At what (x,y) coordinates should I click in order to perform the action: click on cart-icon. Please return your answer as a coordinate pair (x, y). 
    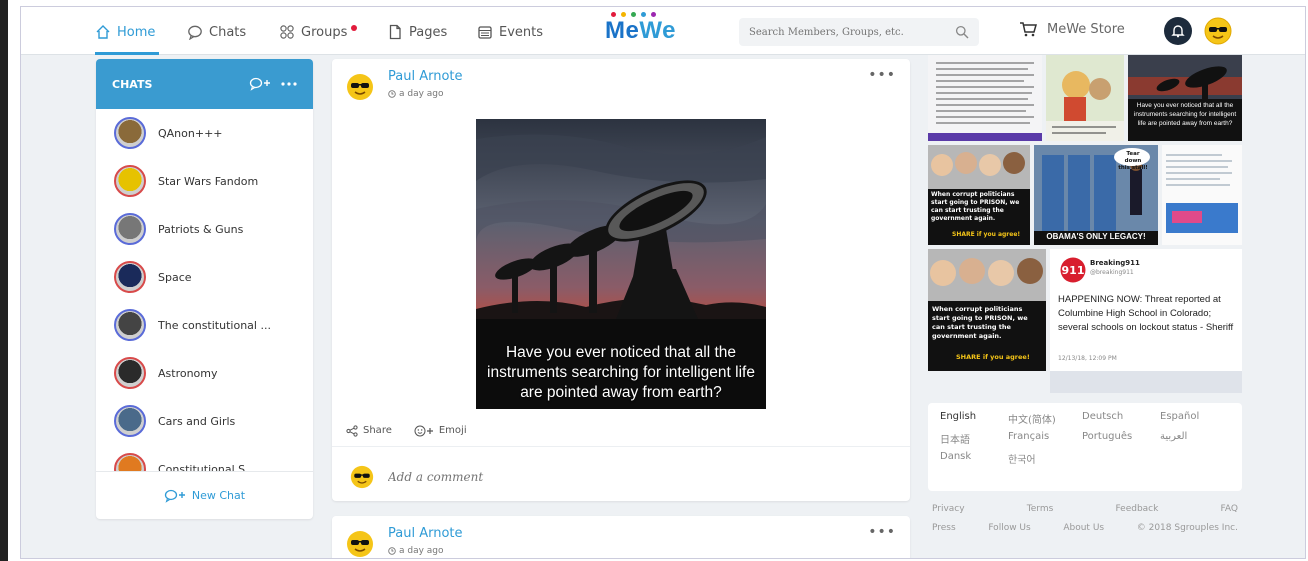
    Looking at the image, I should click on (1028, 29).